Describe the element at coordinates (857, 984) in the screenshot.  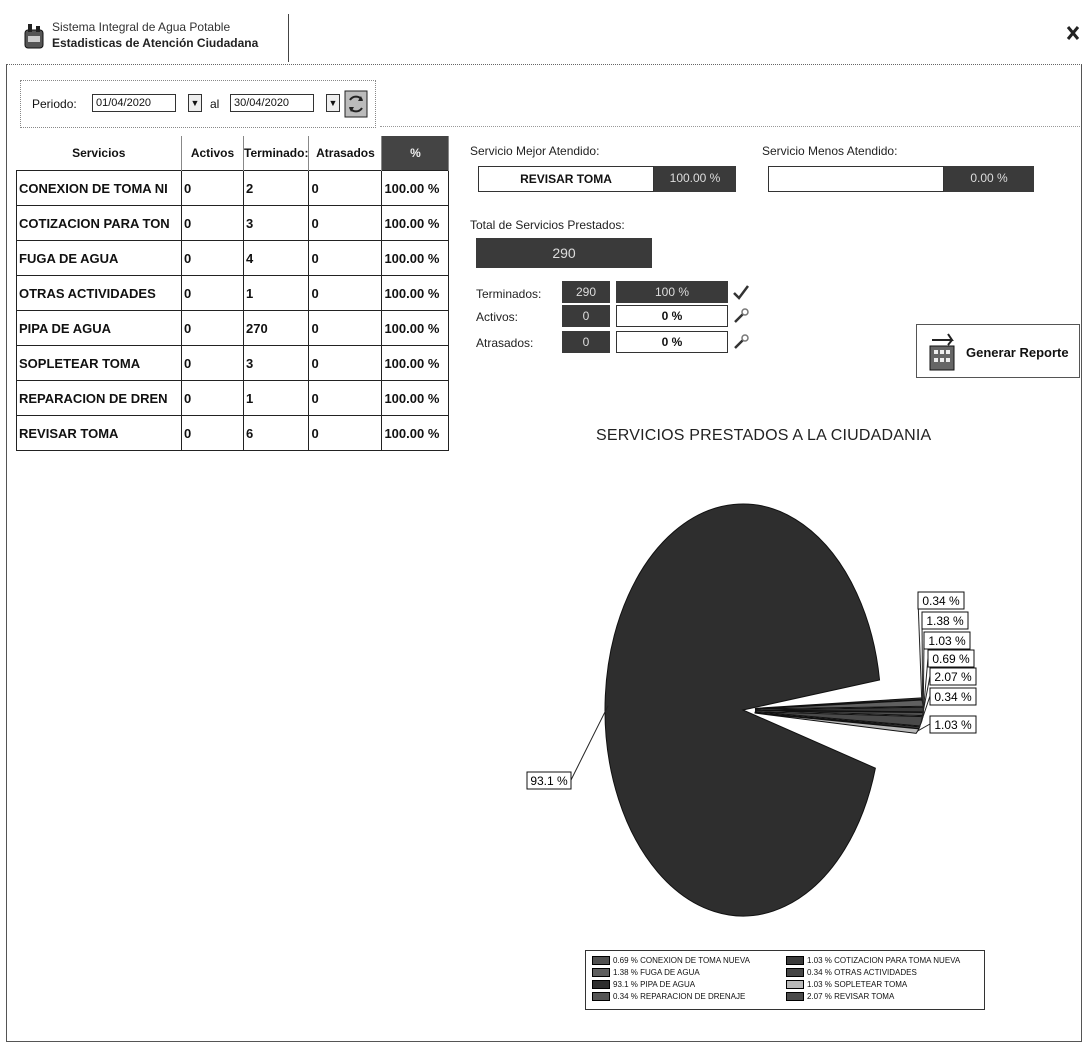
I see `legend-label: 1.03 % SOPLETEAR TOMA` at that location.